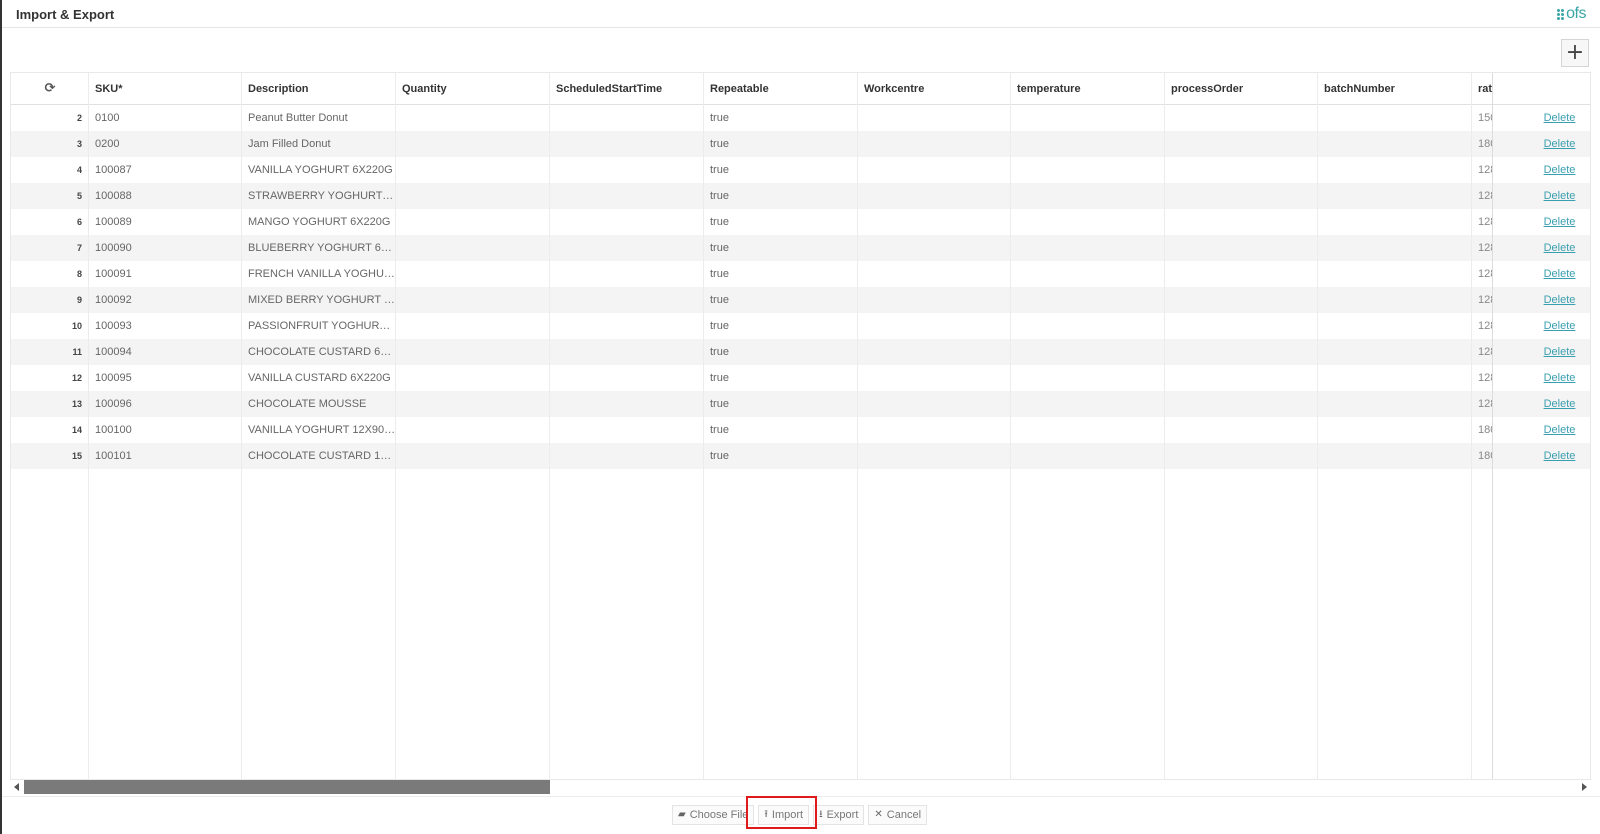 The image size is (1600, 834). What do you see at coordinates (800, 456) in the screenshot?
I see `table-row: 15 100101CHOCOLATE CUSTARD 12X900G true 180` at bounding box center [800, 456].